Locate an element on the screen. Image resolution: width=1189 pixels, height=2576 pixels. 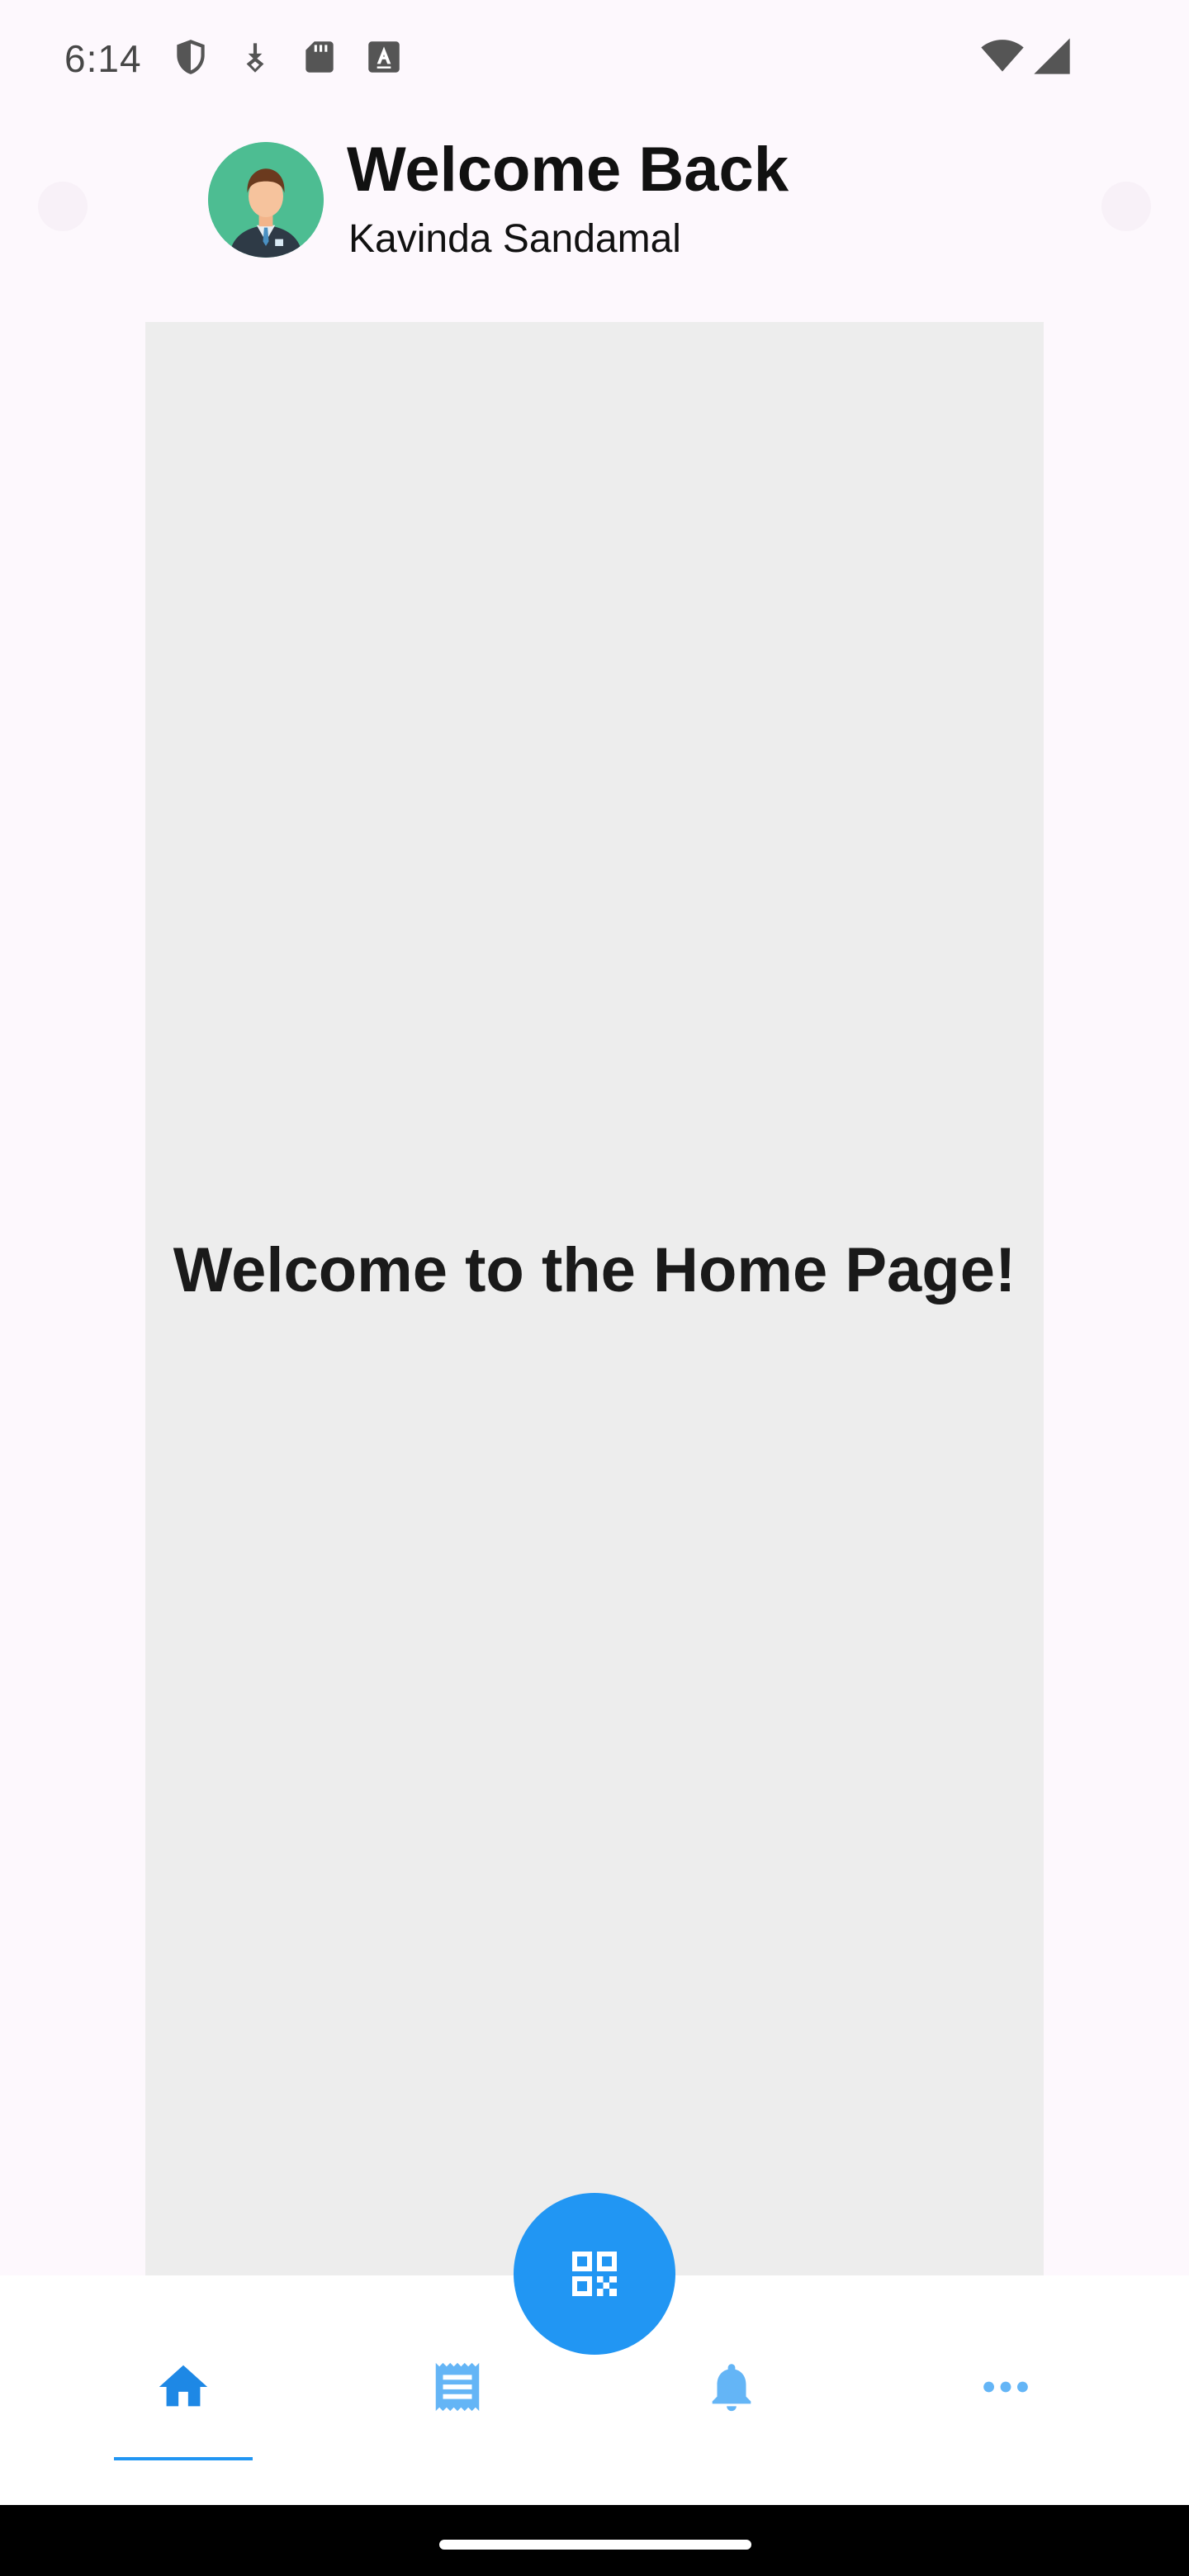
qr-scan-button is located at coordinates (594, 2274).